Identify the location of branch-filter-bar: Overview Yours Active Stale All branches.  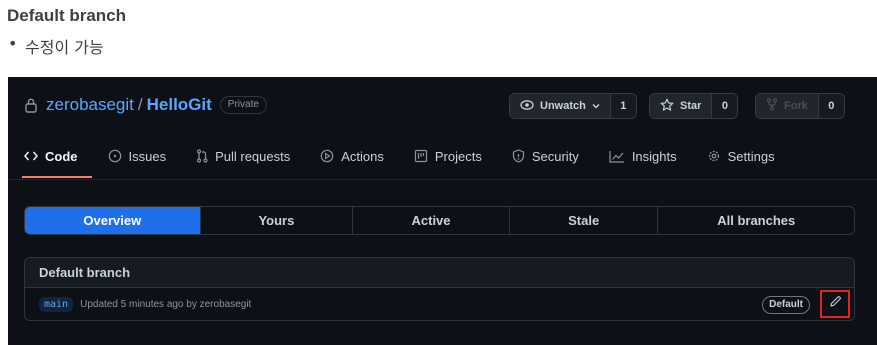
(439, 220).